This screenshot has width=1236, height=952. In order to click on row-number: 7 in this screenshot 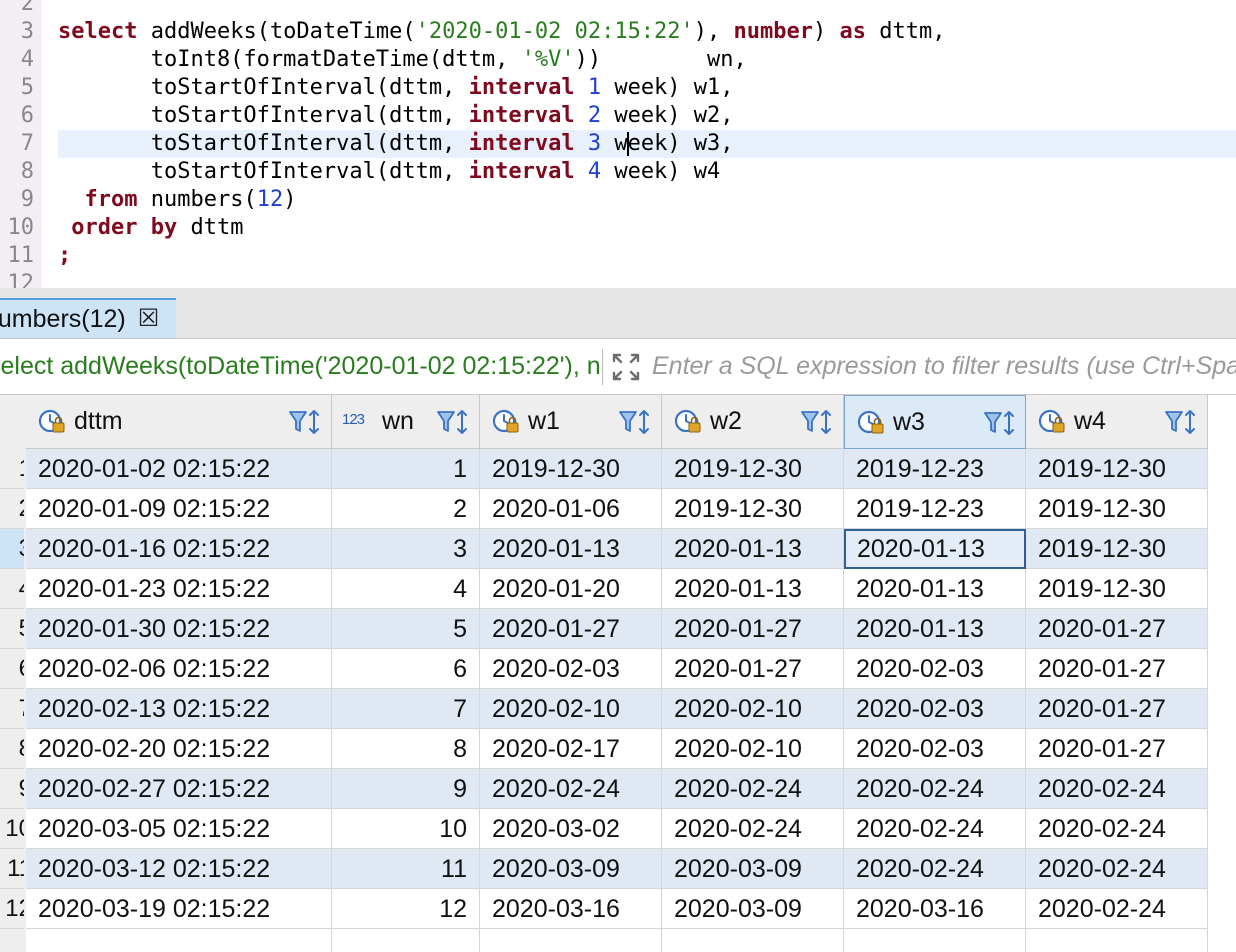, I will do `click(12, 709)`.